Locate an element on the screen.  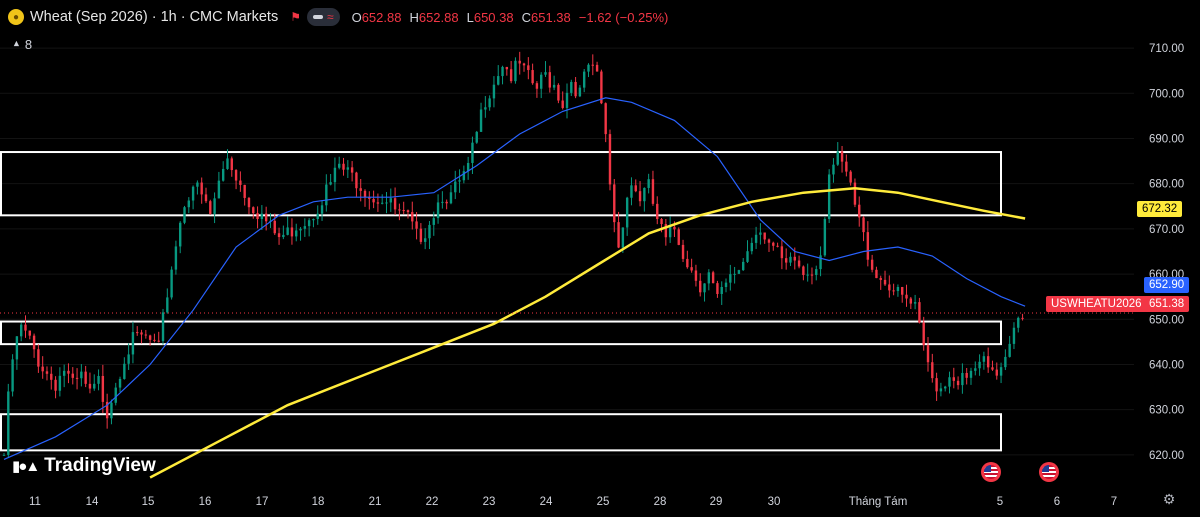
price-tick-label: 690.00 is located at coordinates (1166, 139).